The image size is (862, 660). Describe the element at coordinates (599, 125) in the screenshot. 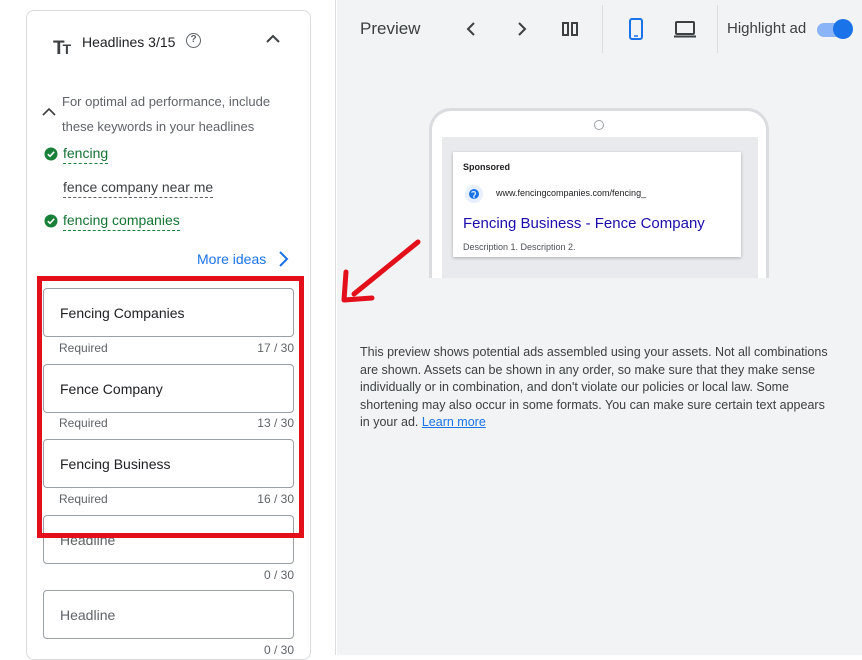

I see `phone-camera-icon` at that location.